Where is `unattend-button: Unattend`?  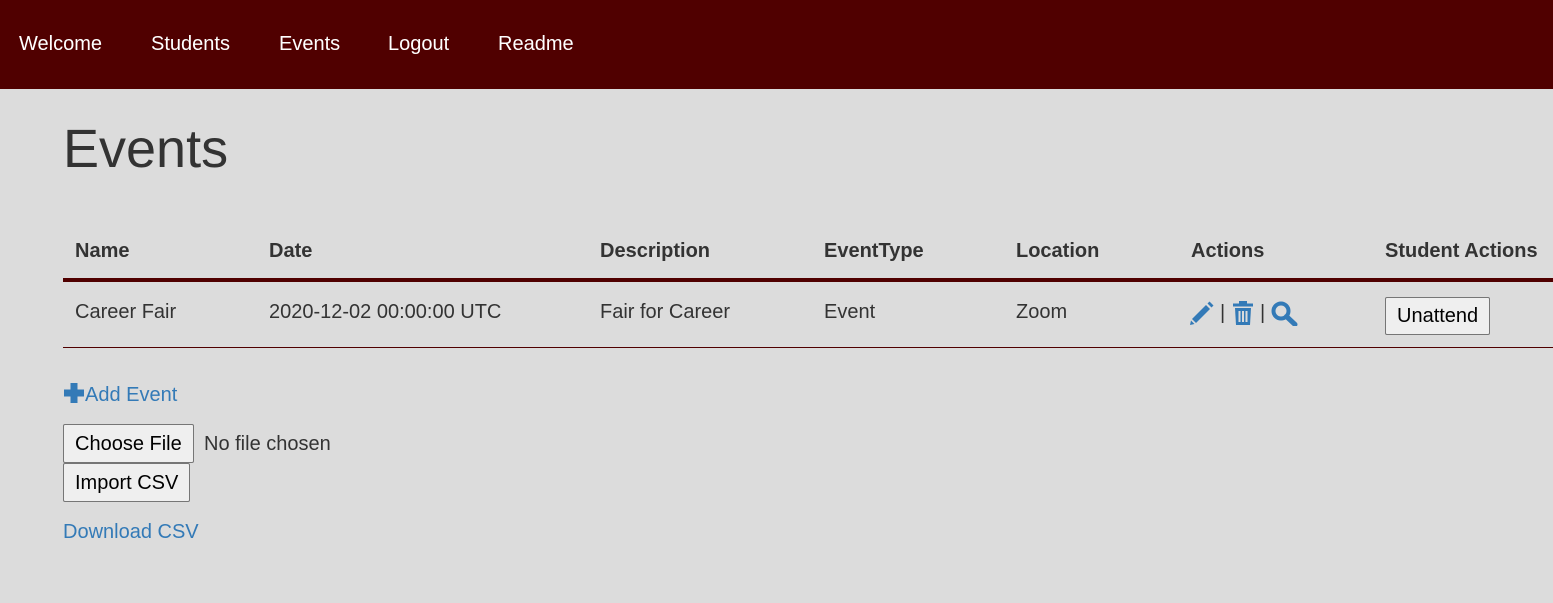
unattend-button: Unattend is located at coordinates (1438, 316).